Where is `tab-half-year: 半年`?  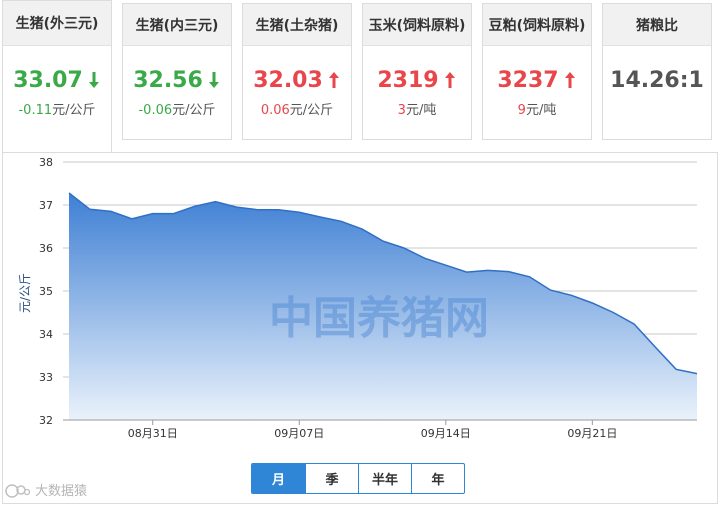
tab-half-year: 半年 is located at coordinates (384, 478).